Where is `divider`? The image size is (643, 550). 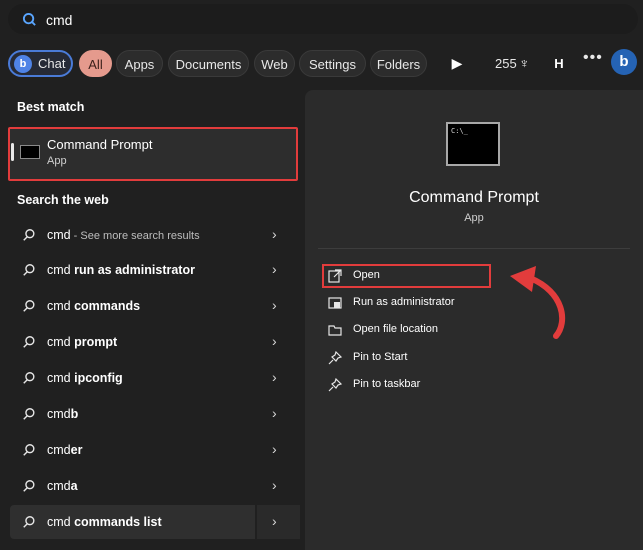
divider is located at coordinates (474, 248).